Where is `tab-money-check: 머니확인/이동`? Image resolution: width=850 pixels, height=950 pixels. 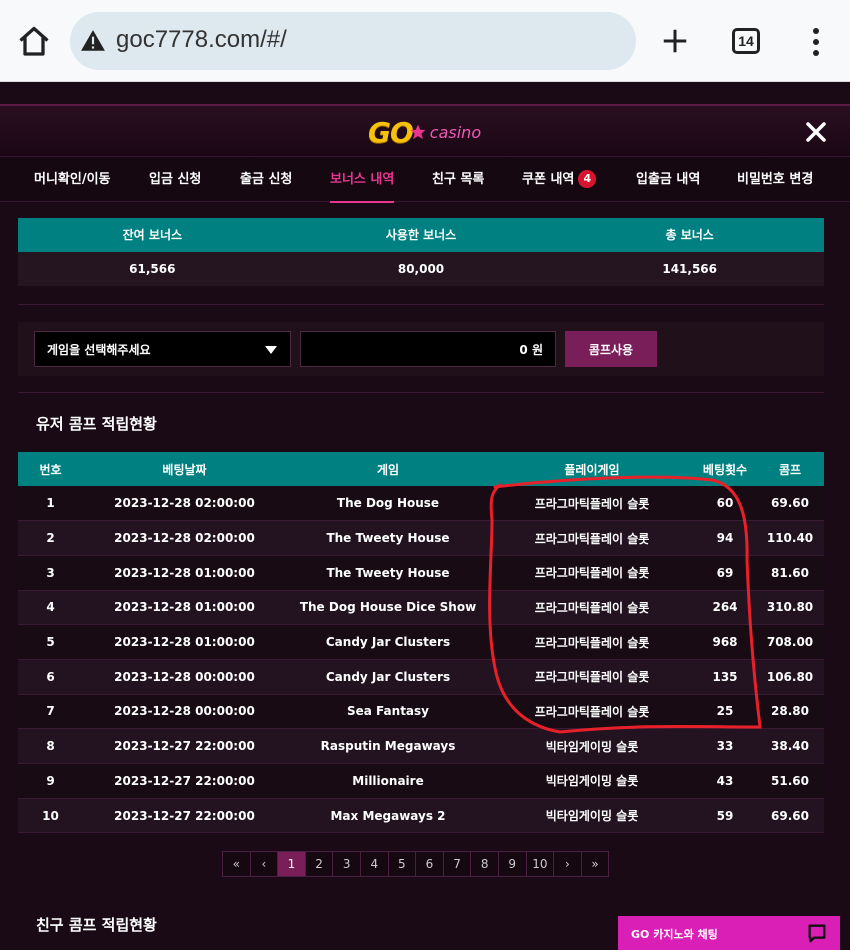 tab-money-check: 머니확인/이동 is located at coordinates (72, 180).